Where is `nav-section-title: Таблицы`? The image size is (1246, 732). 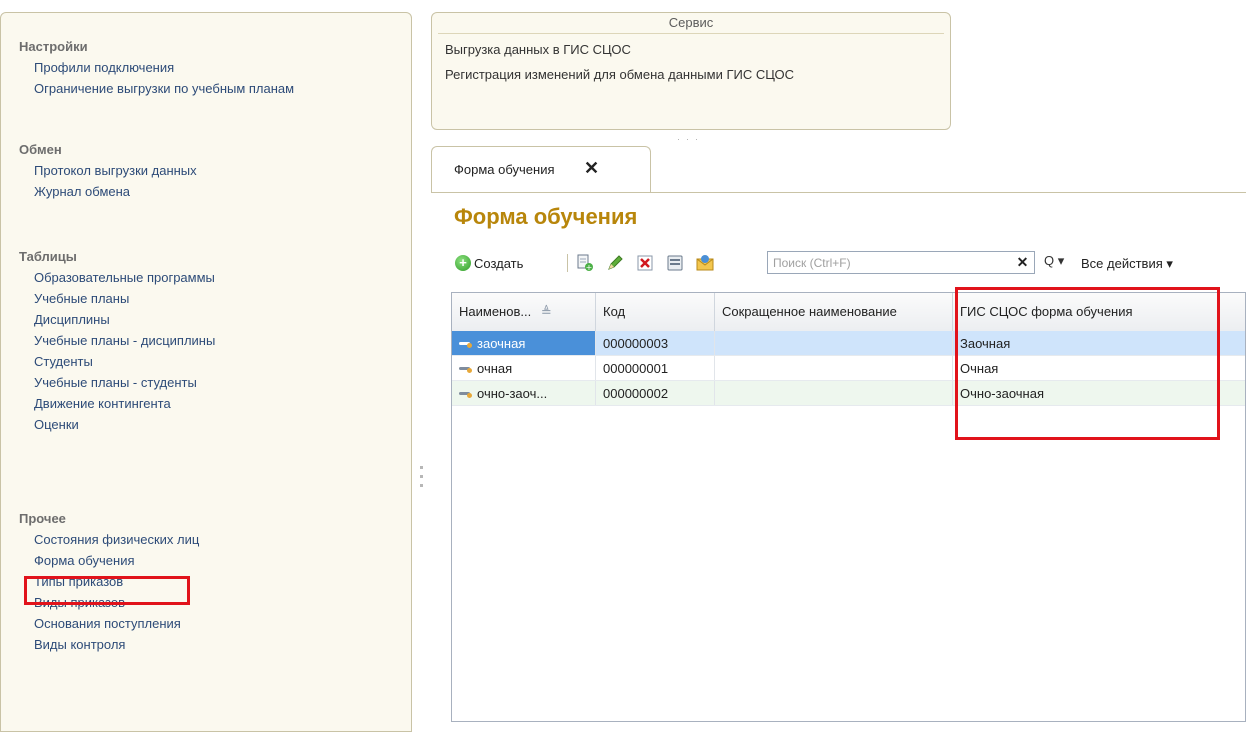 nav-section-title: Таблицы is located at coordinates (48, 256).